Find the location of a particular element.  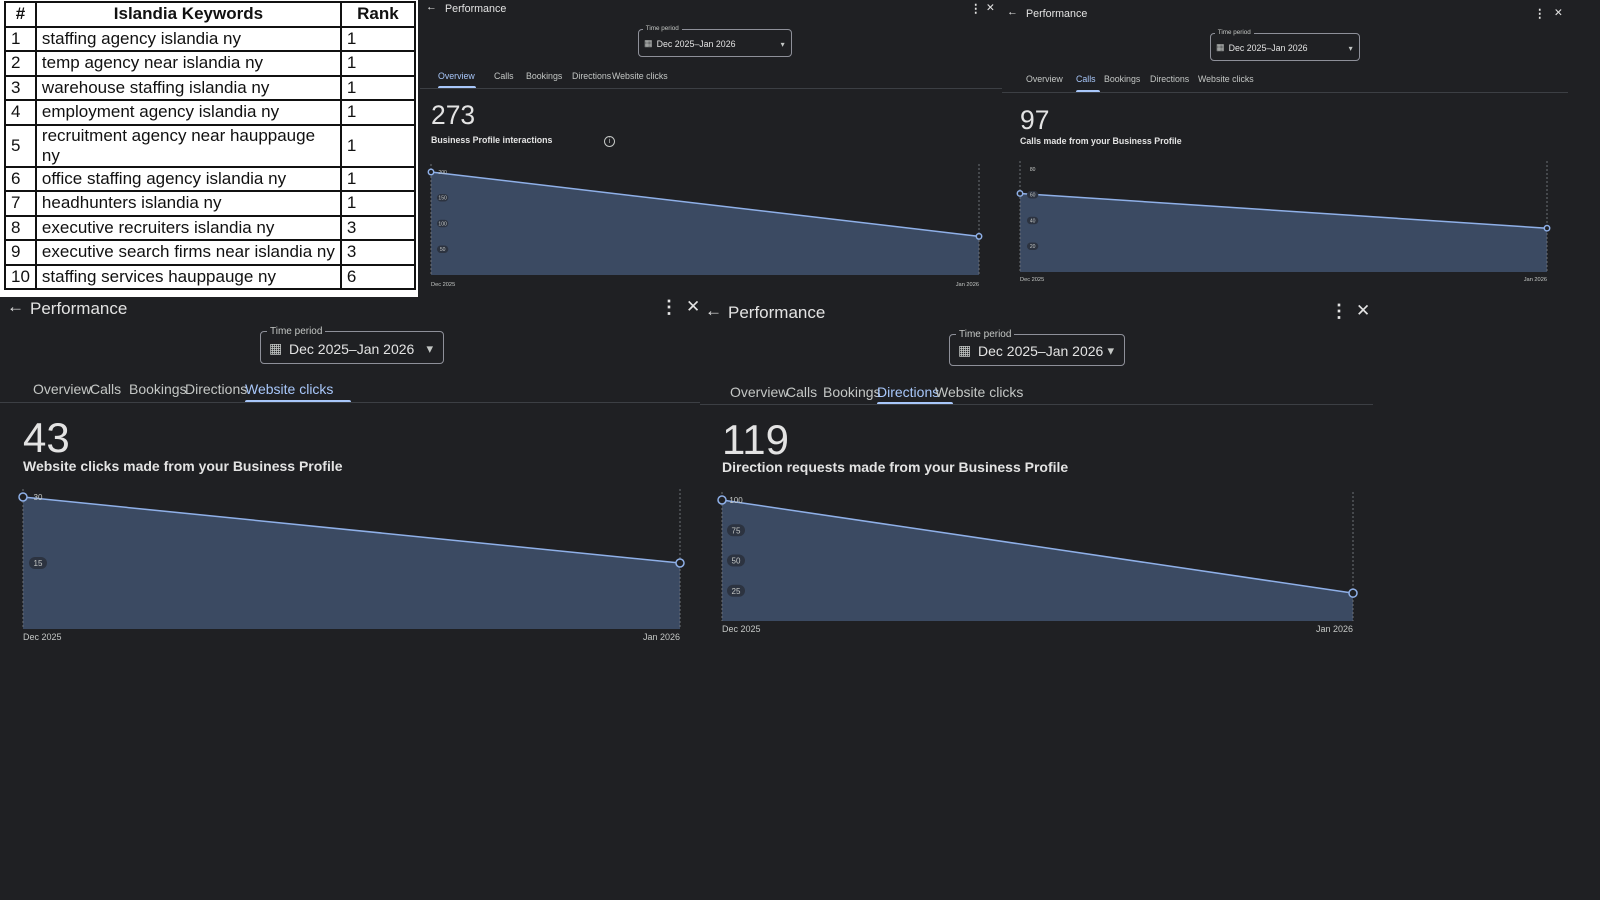

table-row: 8 executive recruiters islandia ny 3 is located at coordinates (210, 227).